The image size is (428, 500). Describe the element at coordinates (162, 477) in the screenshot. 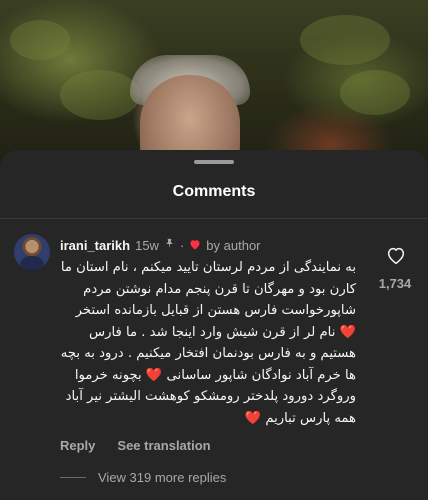

I see `view-more-replies-label: View 319 more replies` at that location.